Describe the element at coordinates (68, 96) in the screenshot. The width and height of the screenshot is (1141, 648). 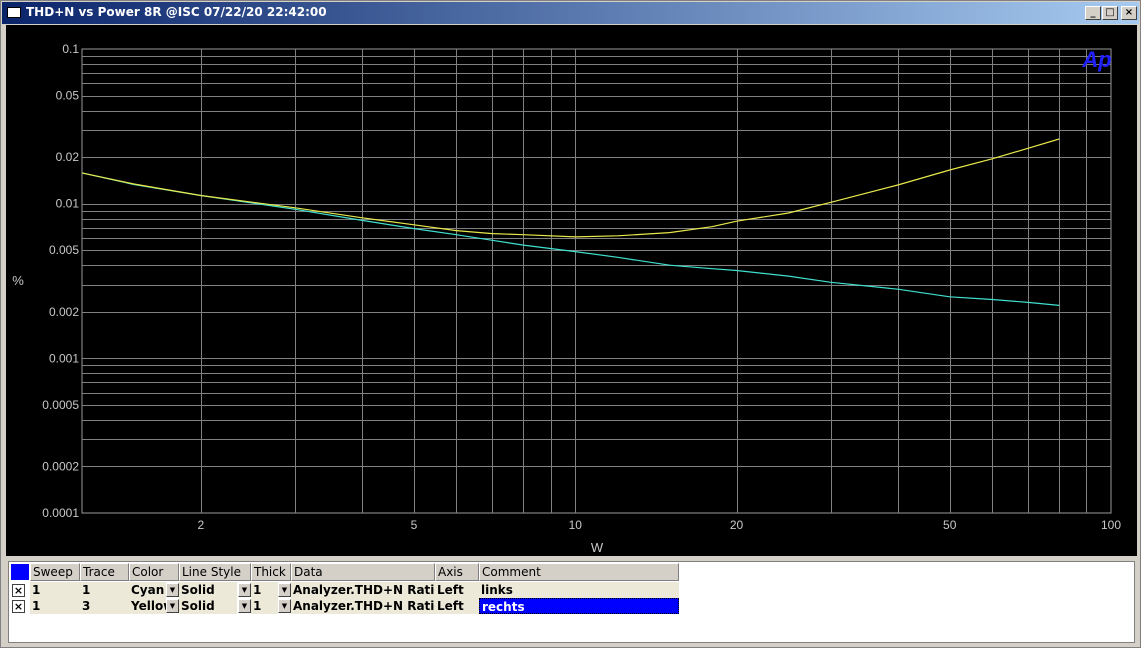
I see `y-tick-label: 0.05` at that location.